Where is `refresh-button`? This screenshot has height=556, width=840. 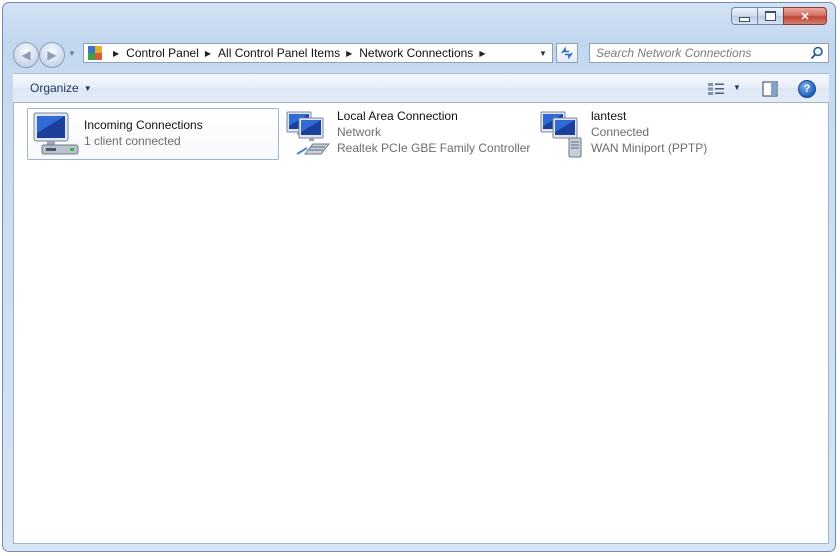
refresh-button is located at coordinates (567, 53).